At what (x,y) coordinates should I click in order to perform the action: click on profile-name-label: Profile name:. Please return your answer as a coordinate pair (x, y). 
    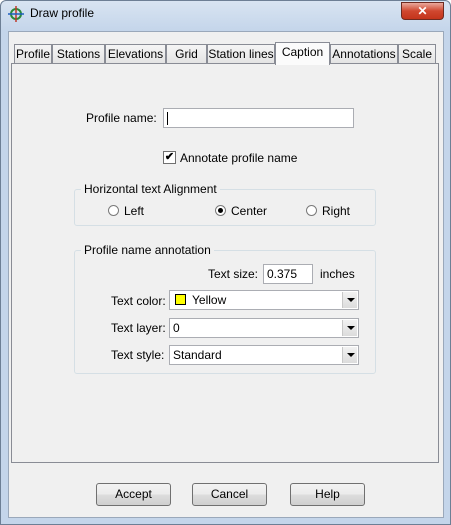
    Looking at the image, I should click on (121, 118).